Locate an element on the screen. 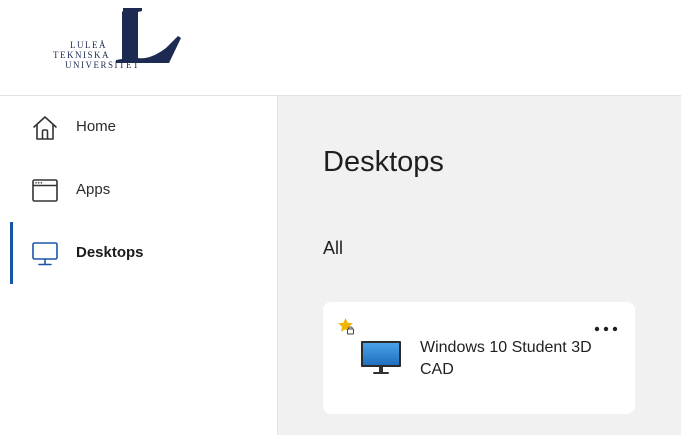 The height and width of the screenshot is (435, 681). sidebar-item-apps: Apps is located at coordinates (138, 190).